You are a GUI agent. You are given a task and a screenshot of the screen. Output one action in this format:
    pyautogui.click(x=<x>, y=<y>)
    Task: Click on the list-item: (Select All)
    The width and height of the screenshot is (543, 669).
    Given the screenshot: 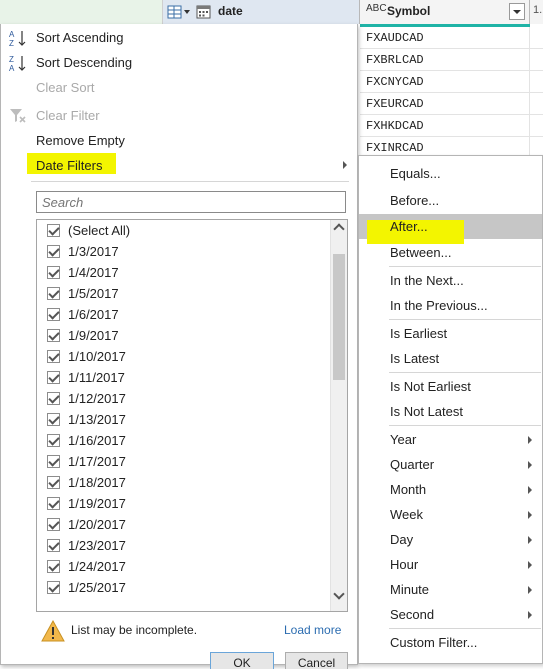 What is the action you would take?
    pyautogui.click(x=187, y=230)
    